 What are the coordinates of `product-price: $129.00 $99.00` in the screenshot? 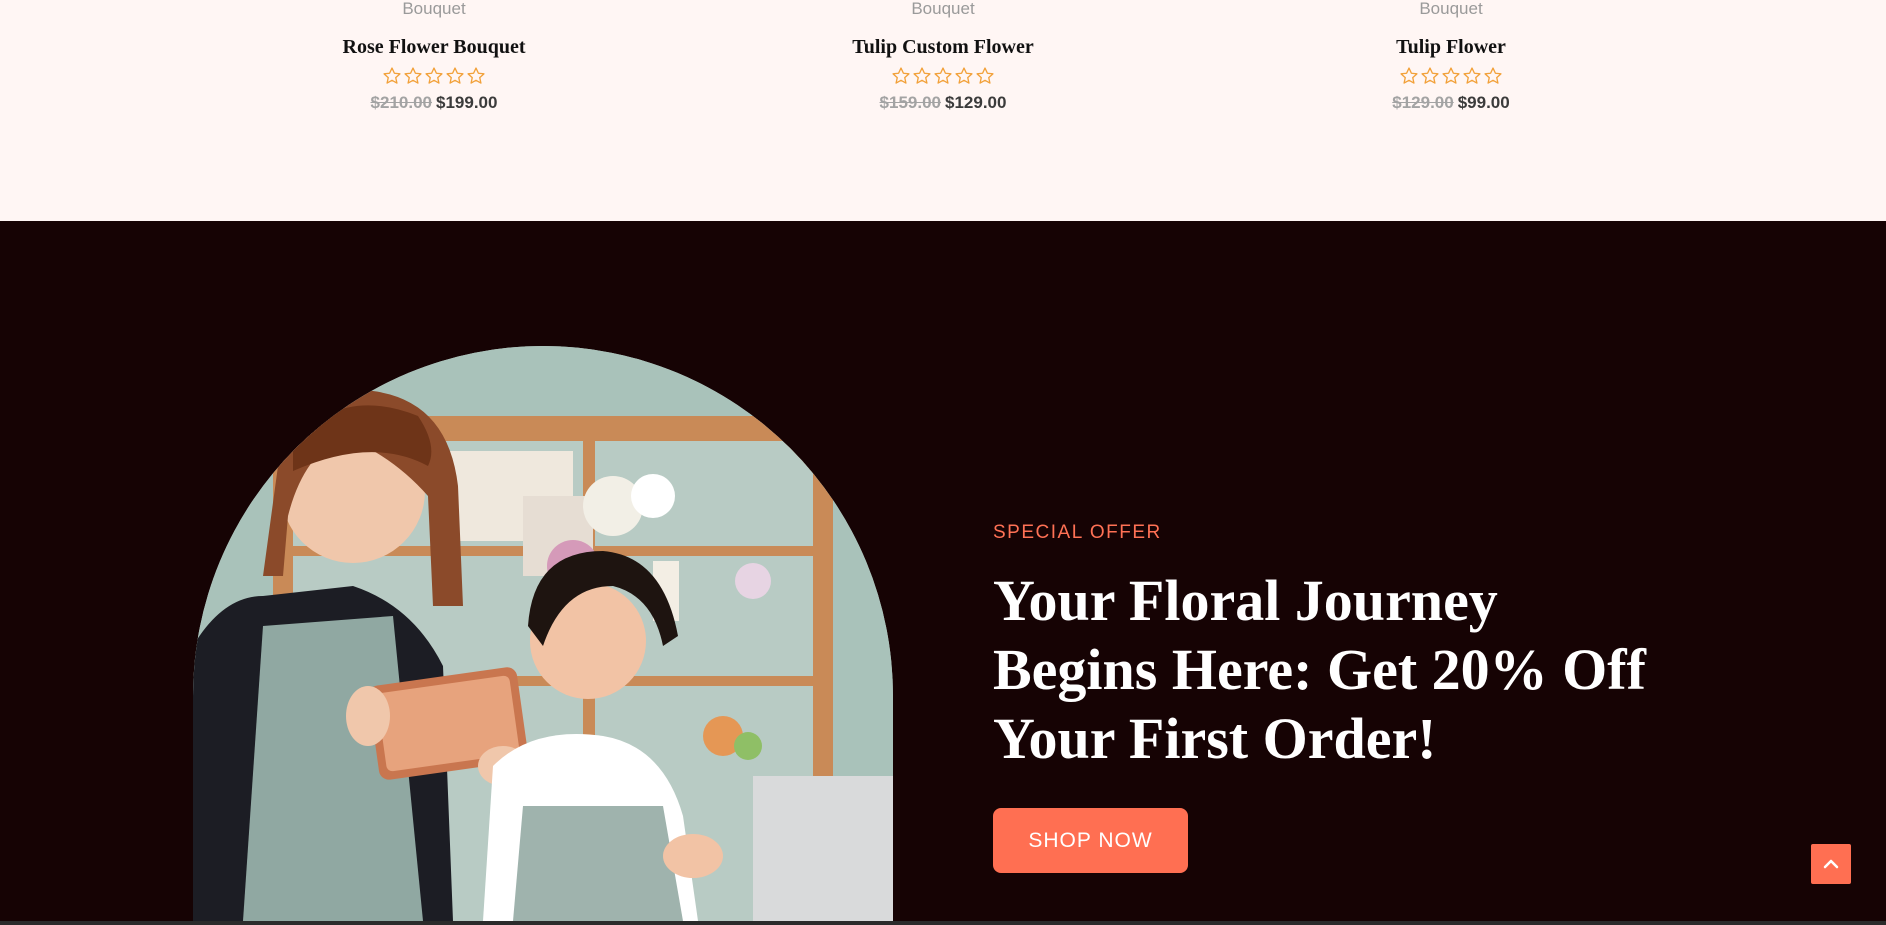 It's located at (1451, 103).